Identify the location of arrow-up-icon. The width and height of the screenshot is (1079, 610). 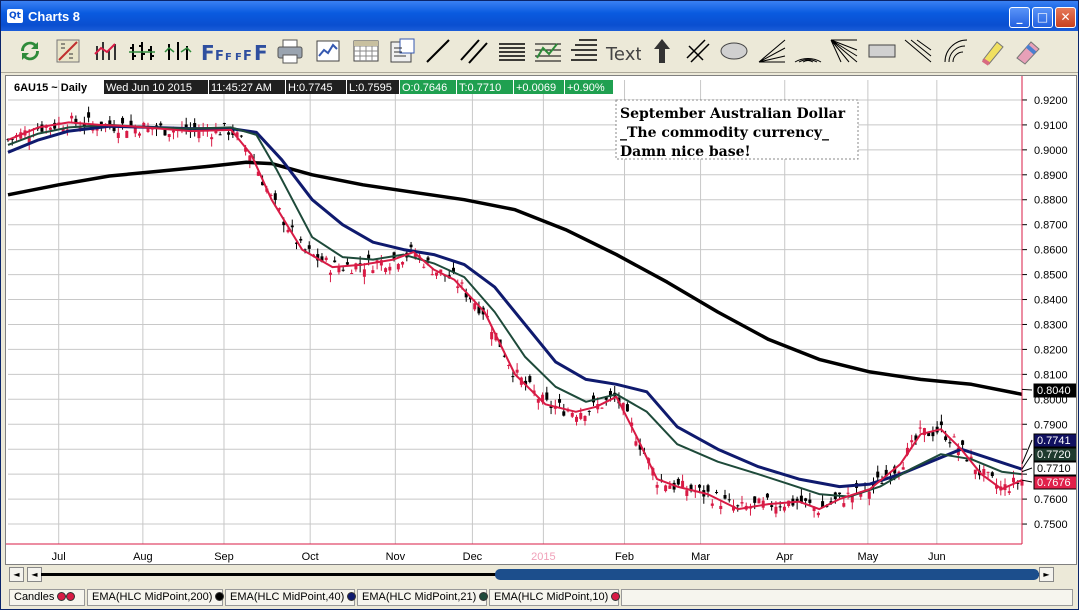
(662, 51).